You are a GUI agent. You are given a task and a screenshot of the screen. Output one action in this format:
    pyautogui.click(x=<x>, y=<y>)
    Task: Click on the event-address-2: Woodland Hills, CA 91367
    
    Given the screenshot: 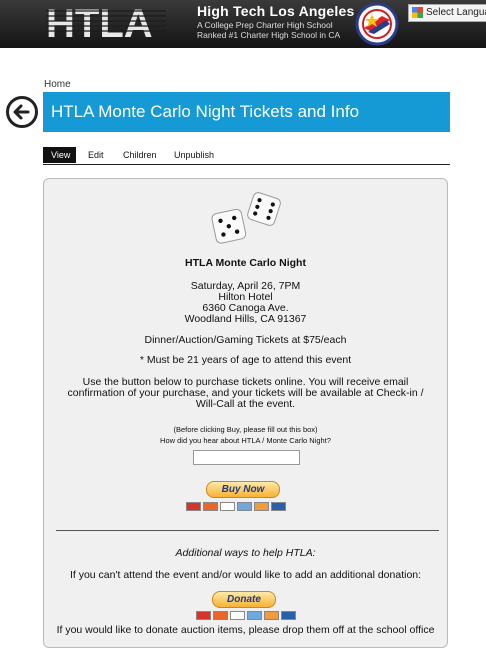 What is the action you would take?
    pyautogui.click(x=245, y=319)
    